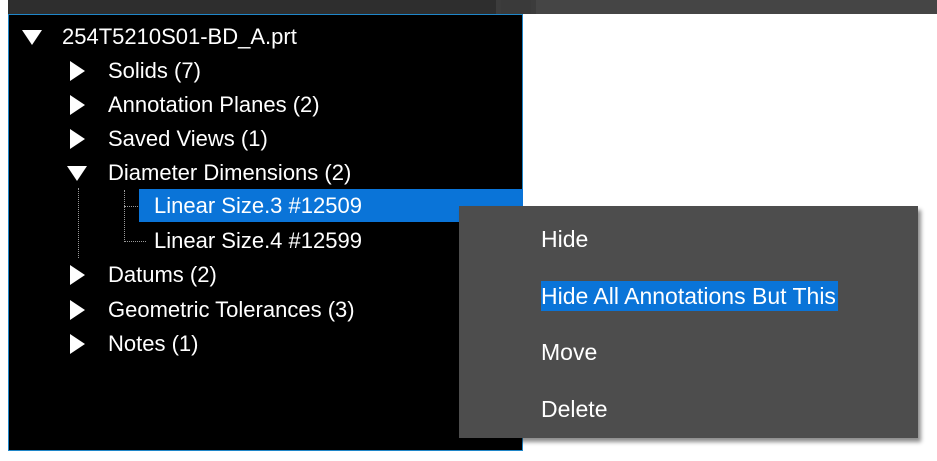  What do you see at coordinates (574, 409) in the screenshot?
I see `menu-item-label: Delete` at bounding box center [574, 409].